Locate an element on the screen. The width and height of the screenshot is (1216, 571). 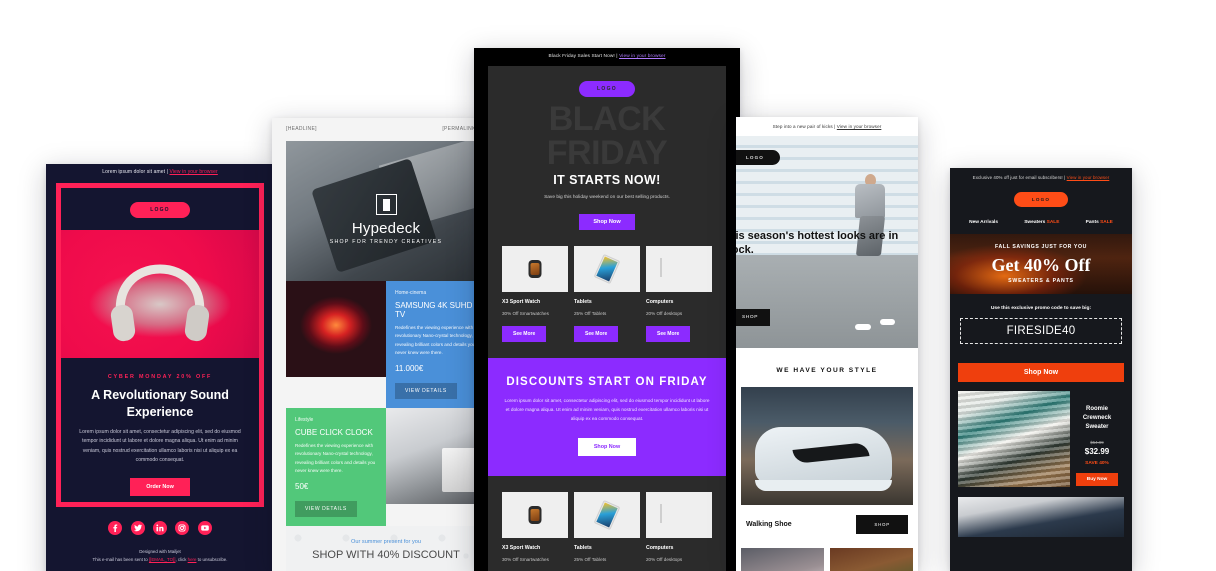
preheader-text: Lorem ipsum dolor sit amet | is located at coordinates (135, 172).